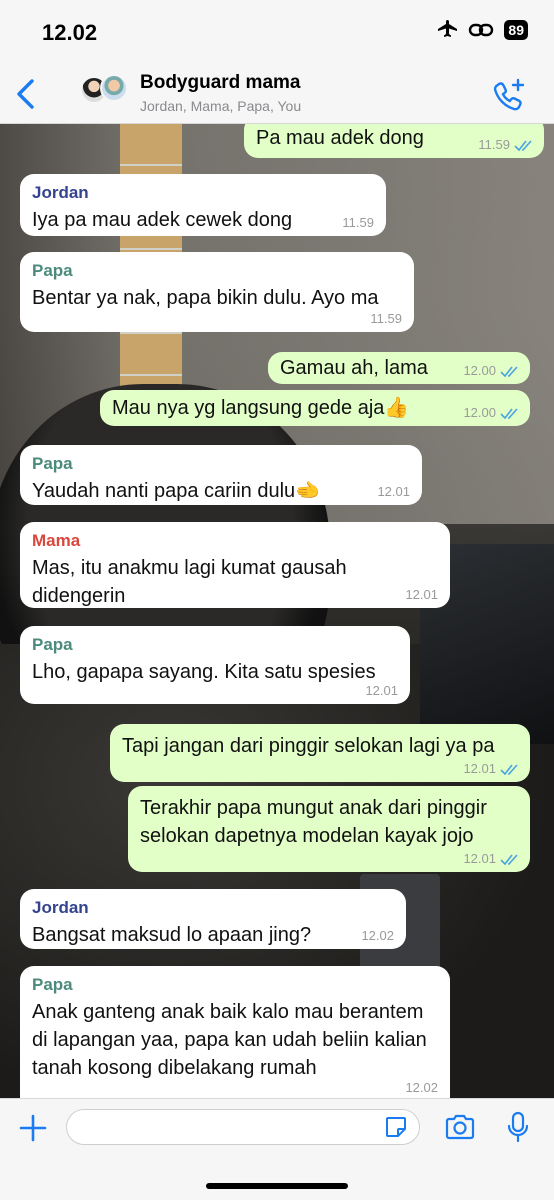  What do you see at coordinates (33, 1128) in the screenshot?
I see `plus-icon` at bounding box center [33, 1128].